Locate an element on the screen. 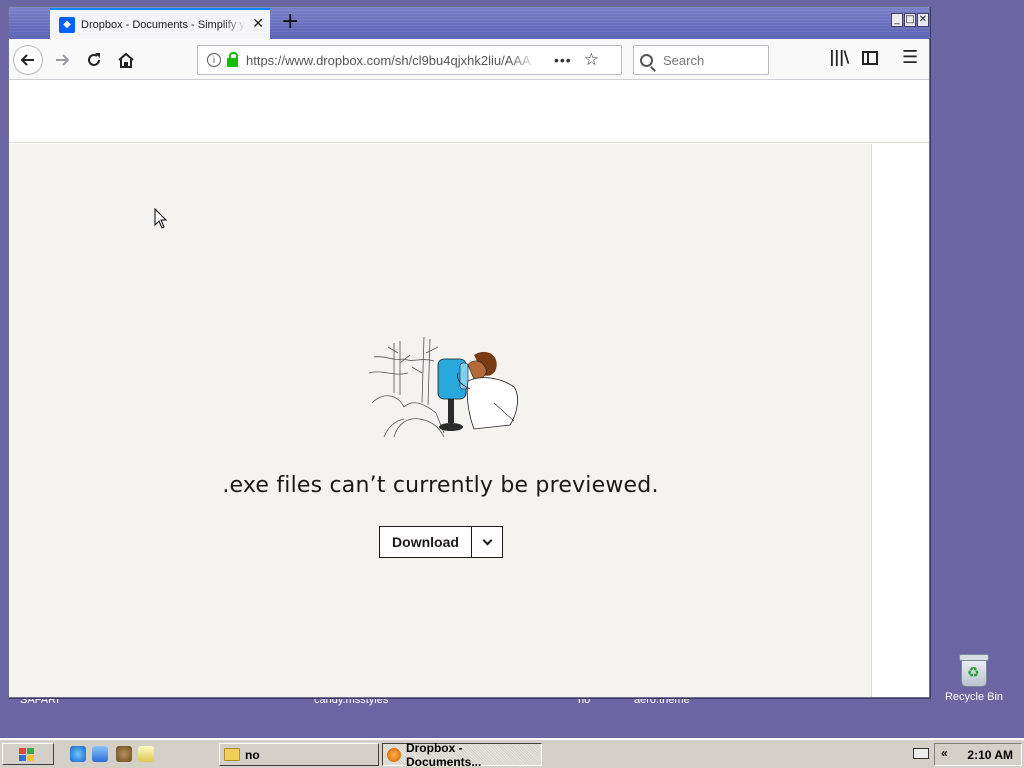 This screenshot has height=768, width=1024. start-button is located at coordinates (28, 754).